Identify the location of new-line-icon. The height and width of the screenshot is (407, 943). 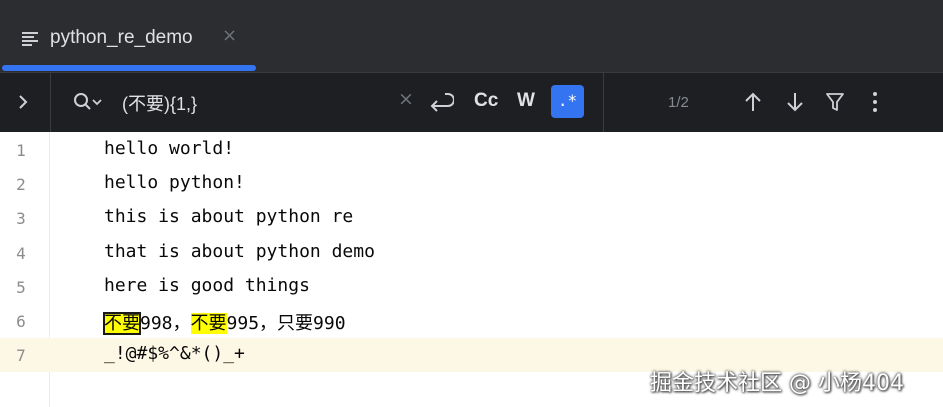
(441, 104).